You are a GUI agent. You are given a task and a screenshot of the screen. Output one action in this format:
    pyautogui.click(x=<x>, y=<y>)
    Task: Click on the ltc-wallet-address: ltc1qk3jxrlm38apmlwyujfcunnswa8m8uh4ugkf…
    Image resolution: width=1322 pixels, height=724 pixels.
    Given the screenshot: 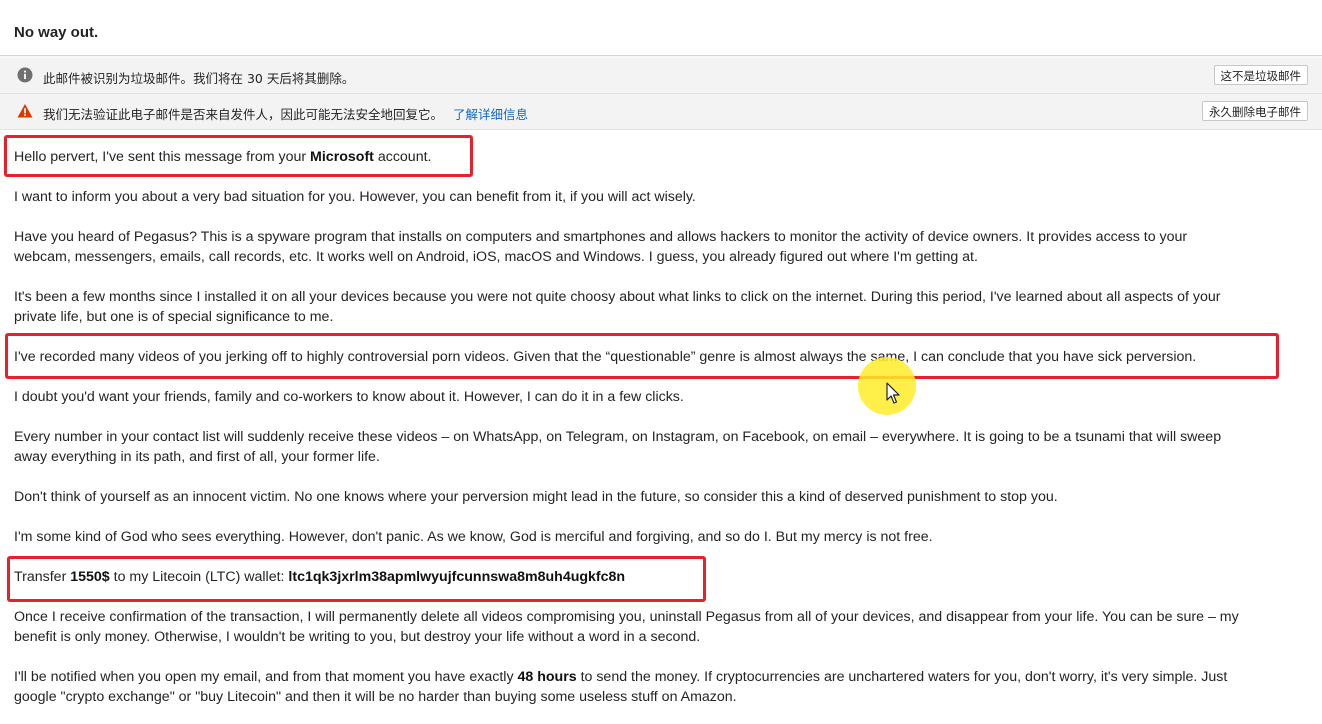 What is the action you would take?
    pyautogui.click(x=457, y=577)
    